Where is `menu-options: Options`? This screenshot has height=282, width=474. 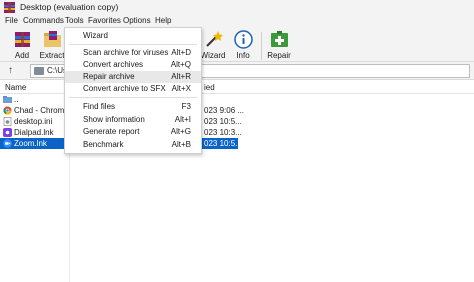
menu-options: Options is located at coordinates (137, 20).